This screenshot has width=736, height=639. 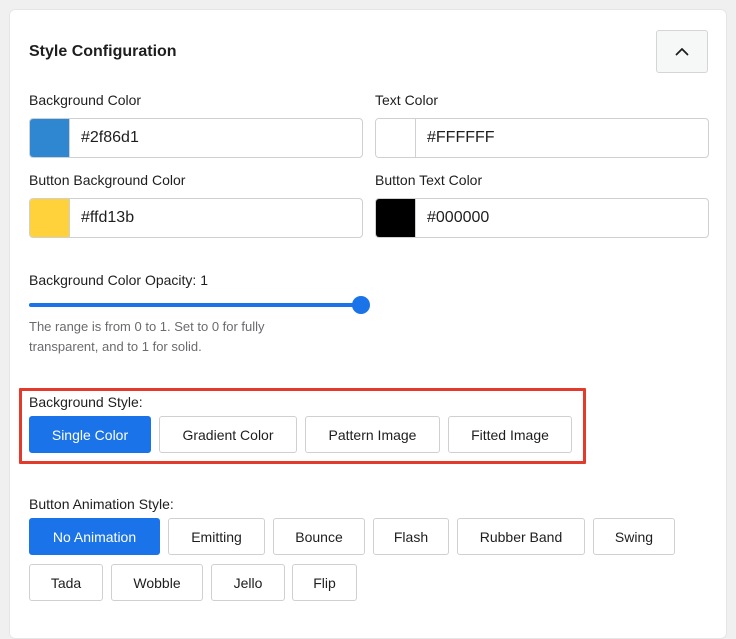 What do you see at coordinates (521, 536) in the screenshot?
I see `animation-rubber-band-button: Rubber Band` at bounding box center [521, 536].